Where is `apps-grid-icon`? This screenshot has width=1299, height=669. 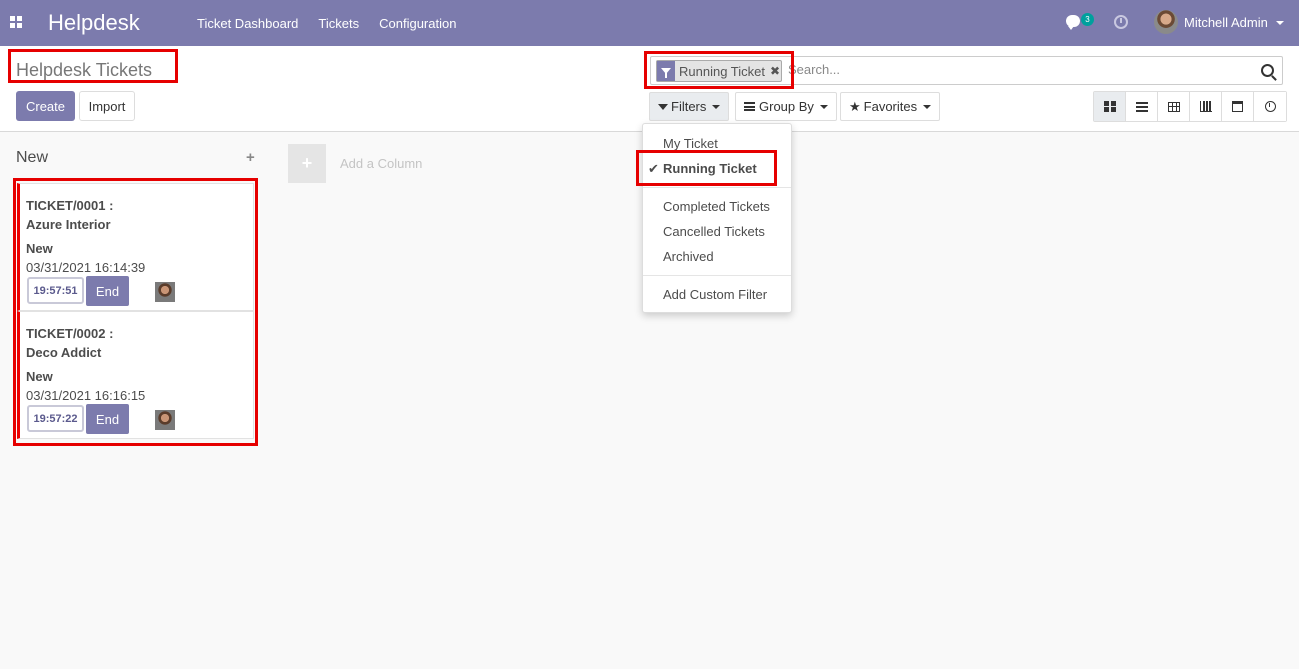 apps-grid-icon is located at coordinates (16, 22).